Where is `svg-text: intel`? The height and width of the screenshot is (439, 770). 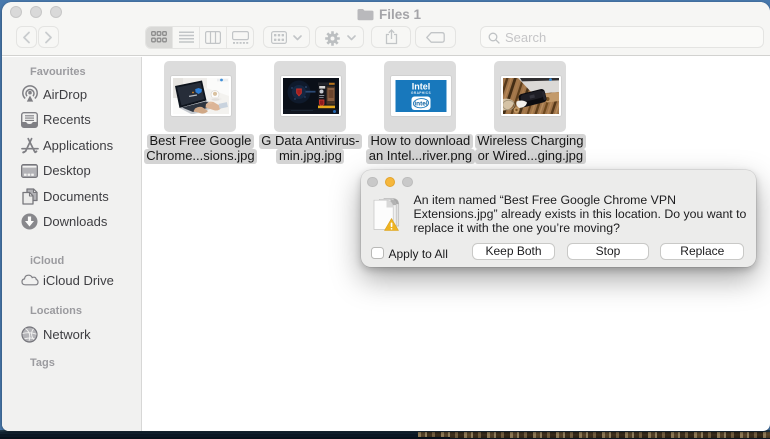 svg-text: intel is located at coordinates (421, 104).